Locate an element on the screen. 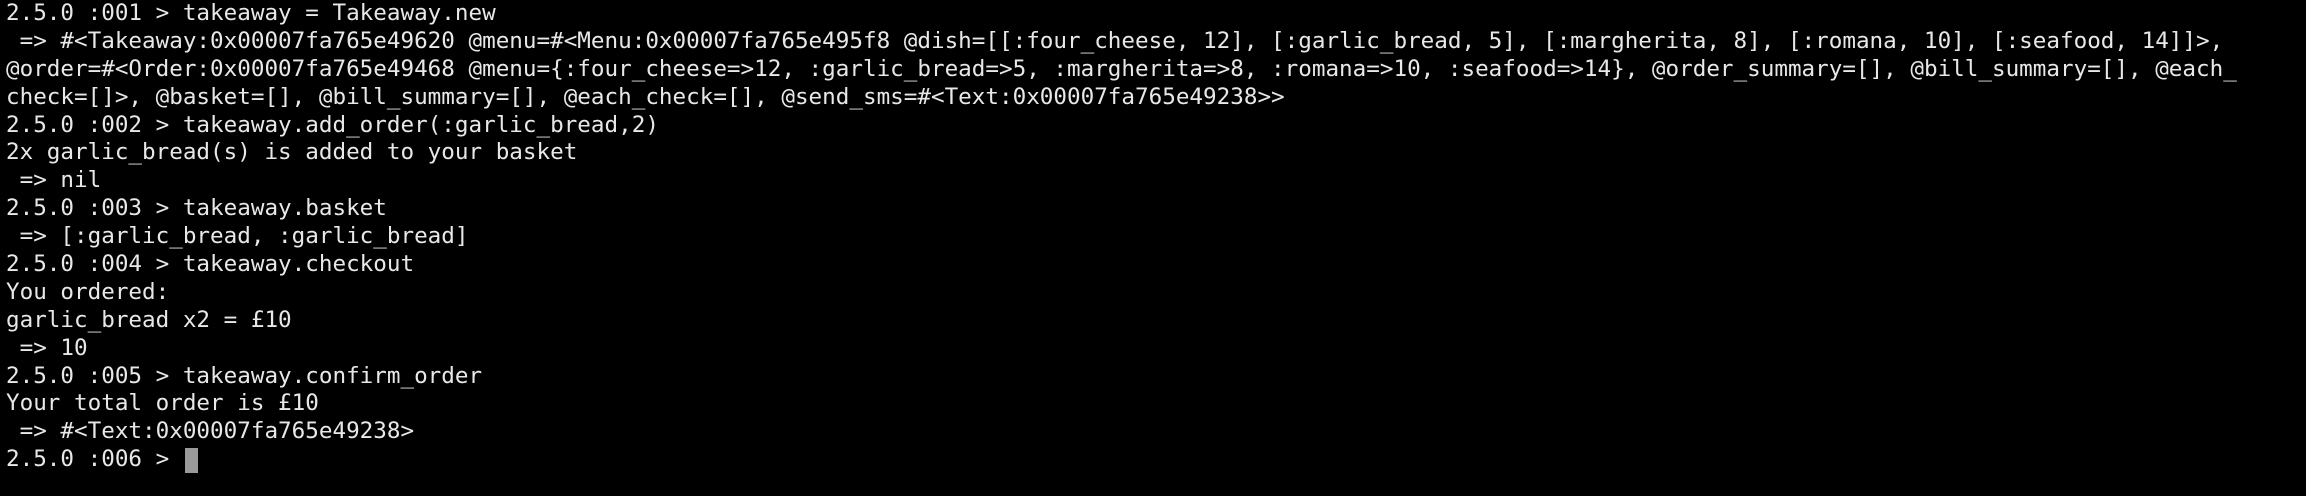 The width and height of the screenshot is (2306, 496). terminal-line: 2.5.0 :003 > takeaway.basket is located at coordinates (196, 208).